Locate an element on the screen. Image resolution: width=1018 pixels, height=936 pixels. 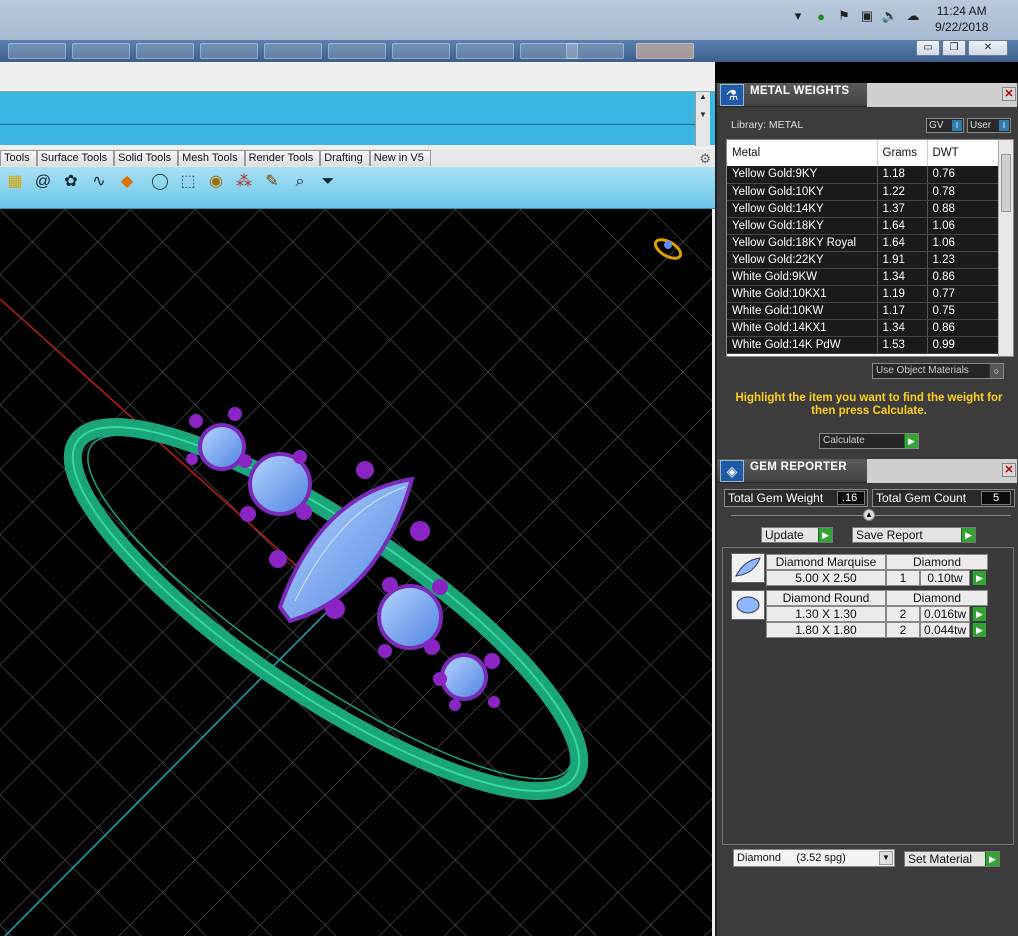
marquise-thumbnail is located at coordinates (748, 568).